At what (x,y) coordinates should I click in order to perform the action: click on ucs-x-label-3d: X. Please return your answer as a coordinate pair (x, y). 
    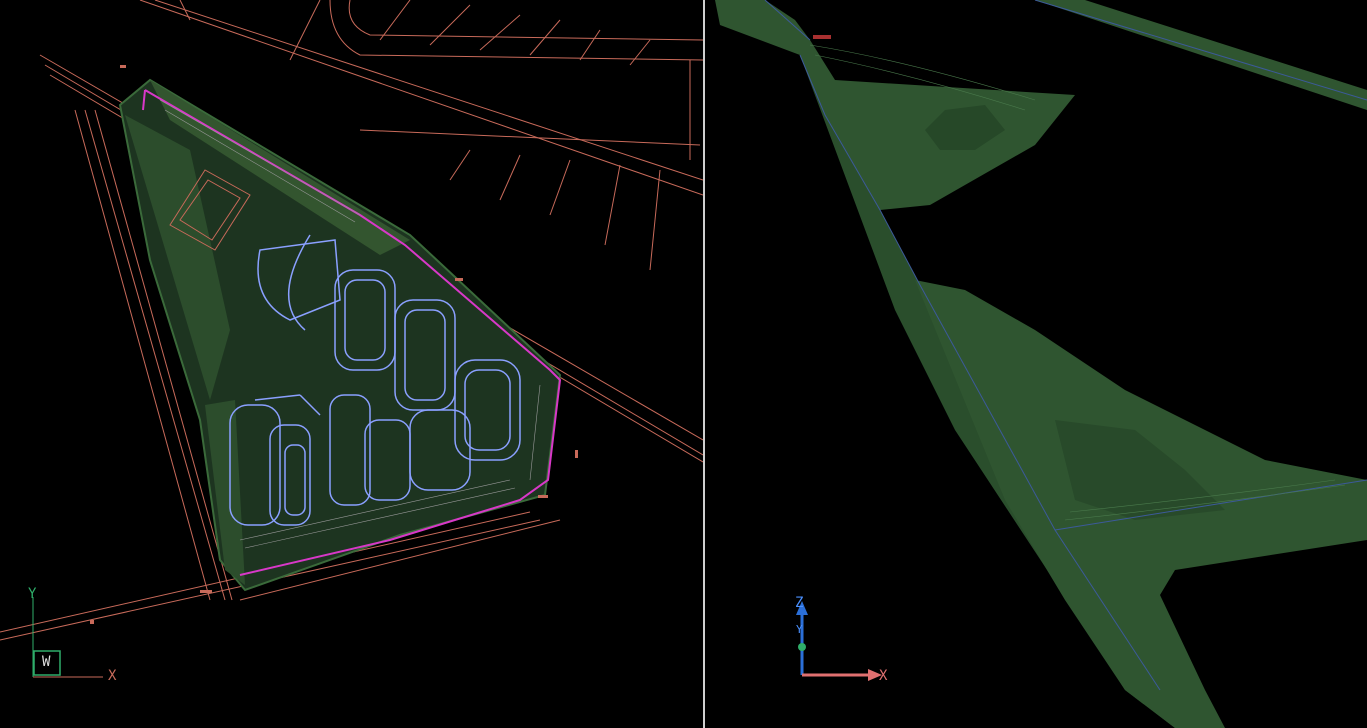
    Looking at the image, I should click on (883, 676).